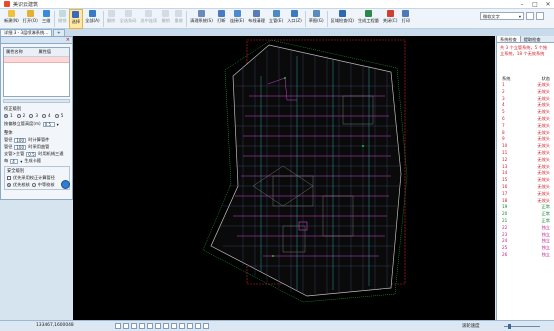 The height and width of the screenshot is (331, 554). I want to click on system-row: 1 无效头, so click(525, 85).